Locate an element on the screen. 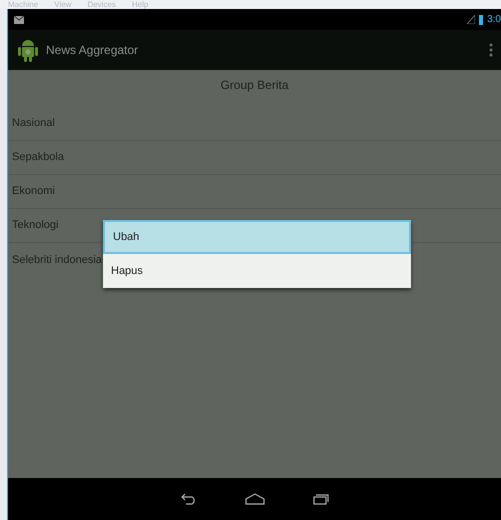 This screenshot has height=520, width=501. clock-time: 3:0 is located at coordinates (494, 20).